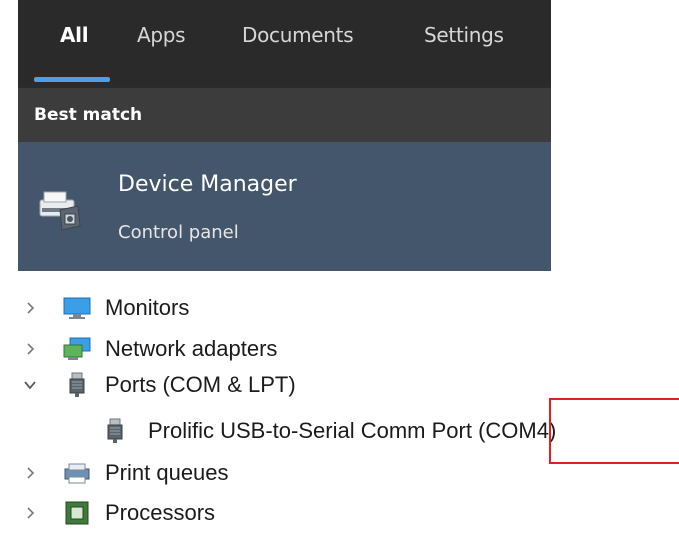 Image resolution: width=679 pixels, height=534 pixels. I want to click on device-manager-icon, so click(60, 211).